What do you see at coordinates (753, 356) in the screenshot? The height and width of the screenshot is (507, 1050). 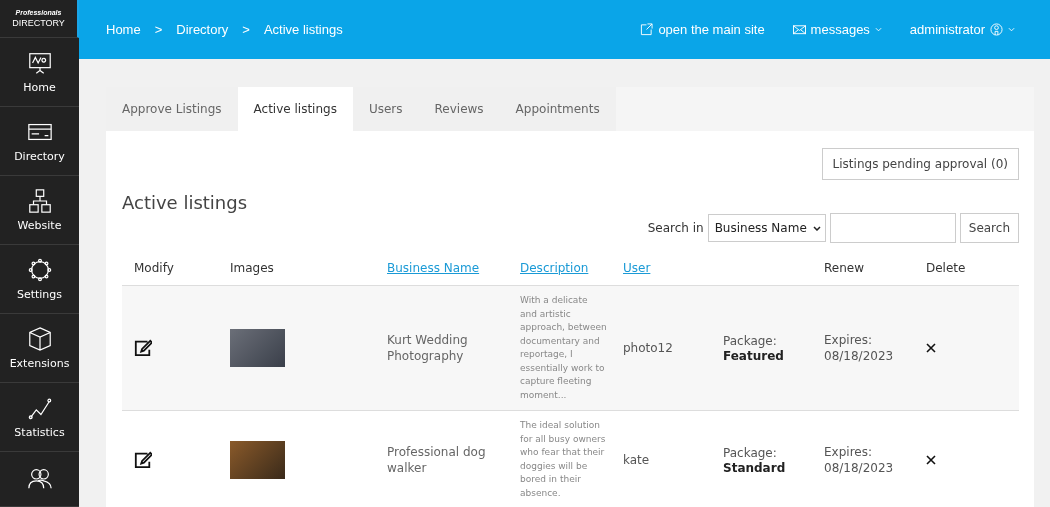 I see `package-name: Featured` at bounding box center [753, 356].